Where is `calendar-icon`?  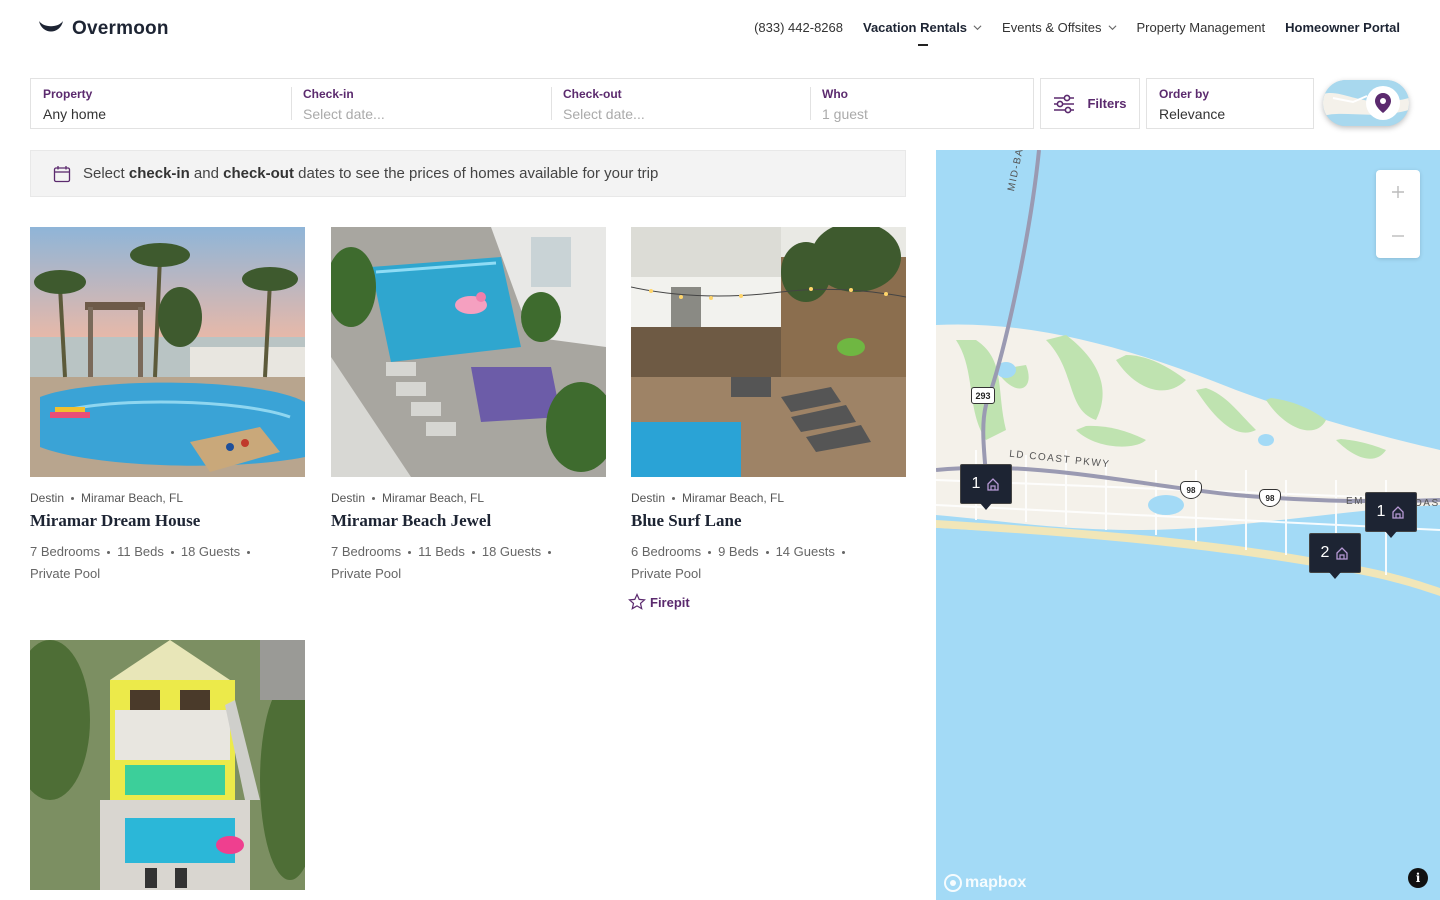
calendar-icon is located at coordinates (62, 173).